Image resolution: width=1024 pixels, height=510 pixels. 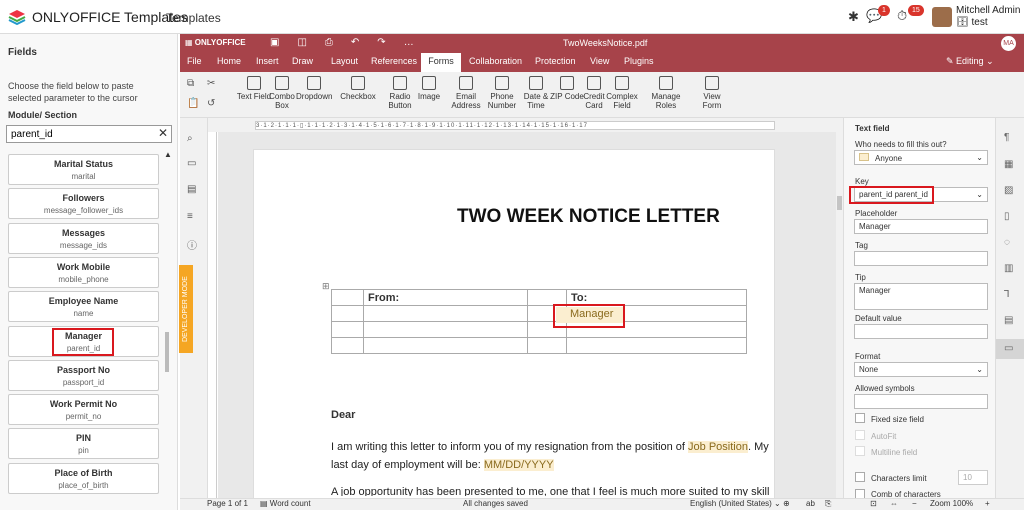 What do you see at coordinates (282, 93) in the screenshot?
I see `toolbar-combo-box-button: Combo Box` at bounding box center [282, 93].